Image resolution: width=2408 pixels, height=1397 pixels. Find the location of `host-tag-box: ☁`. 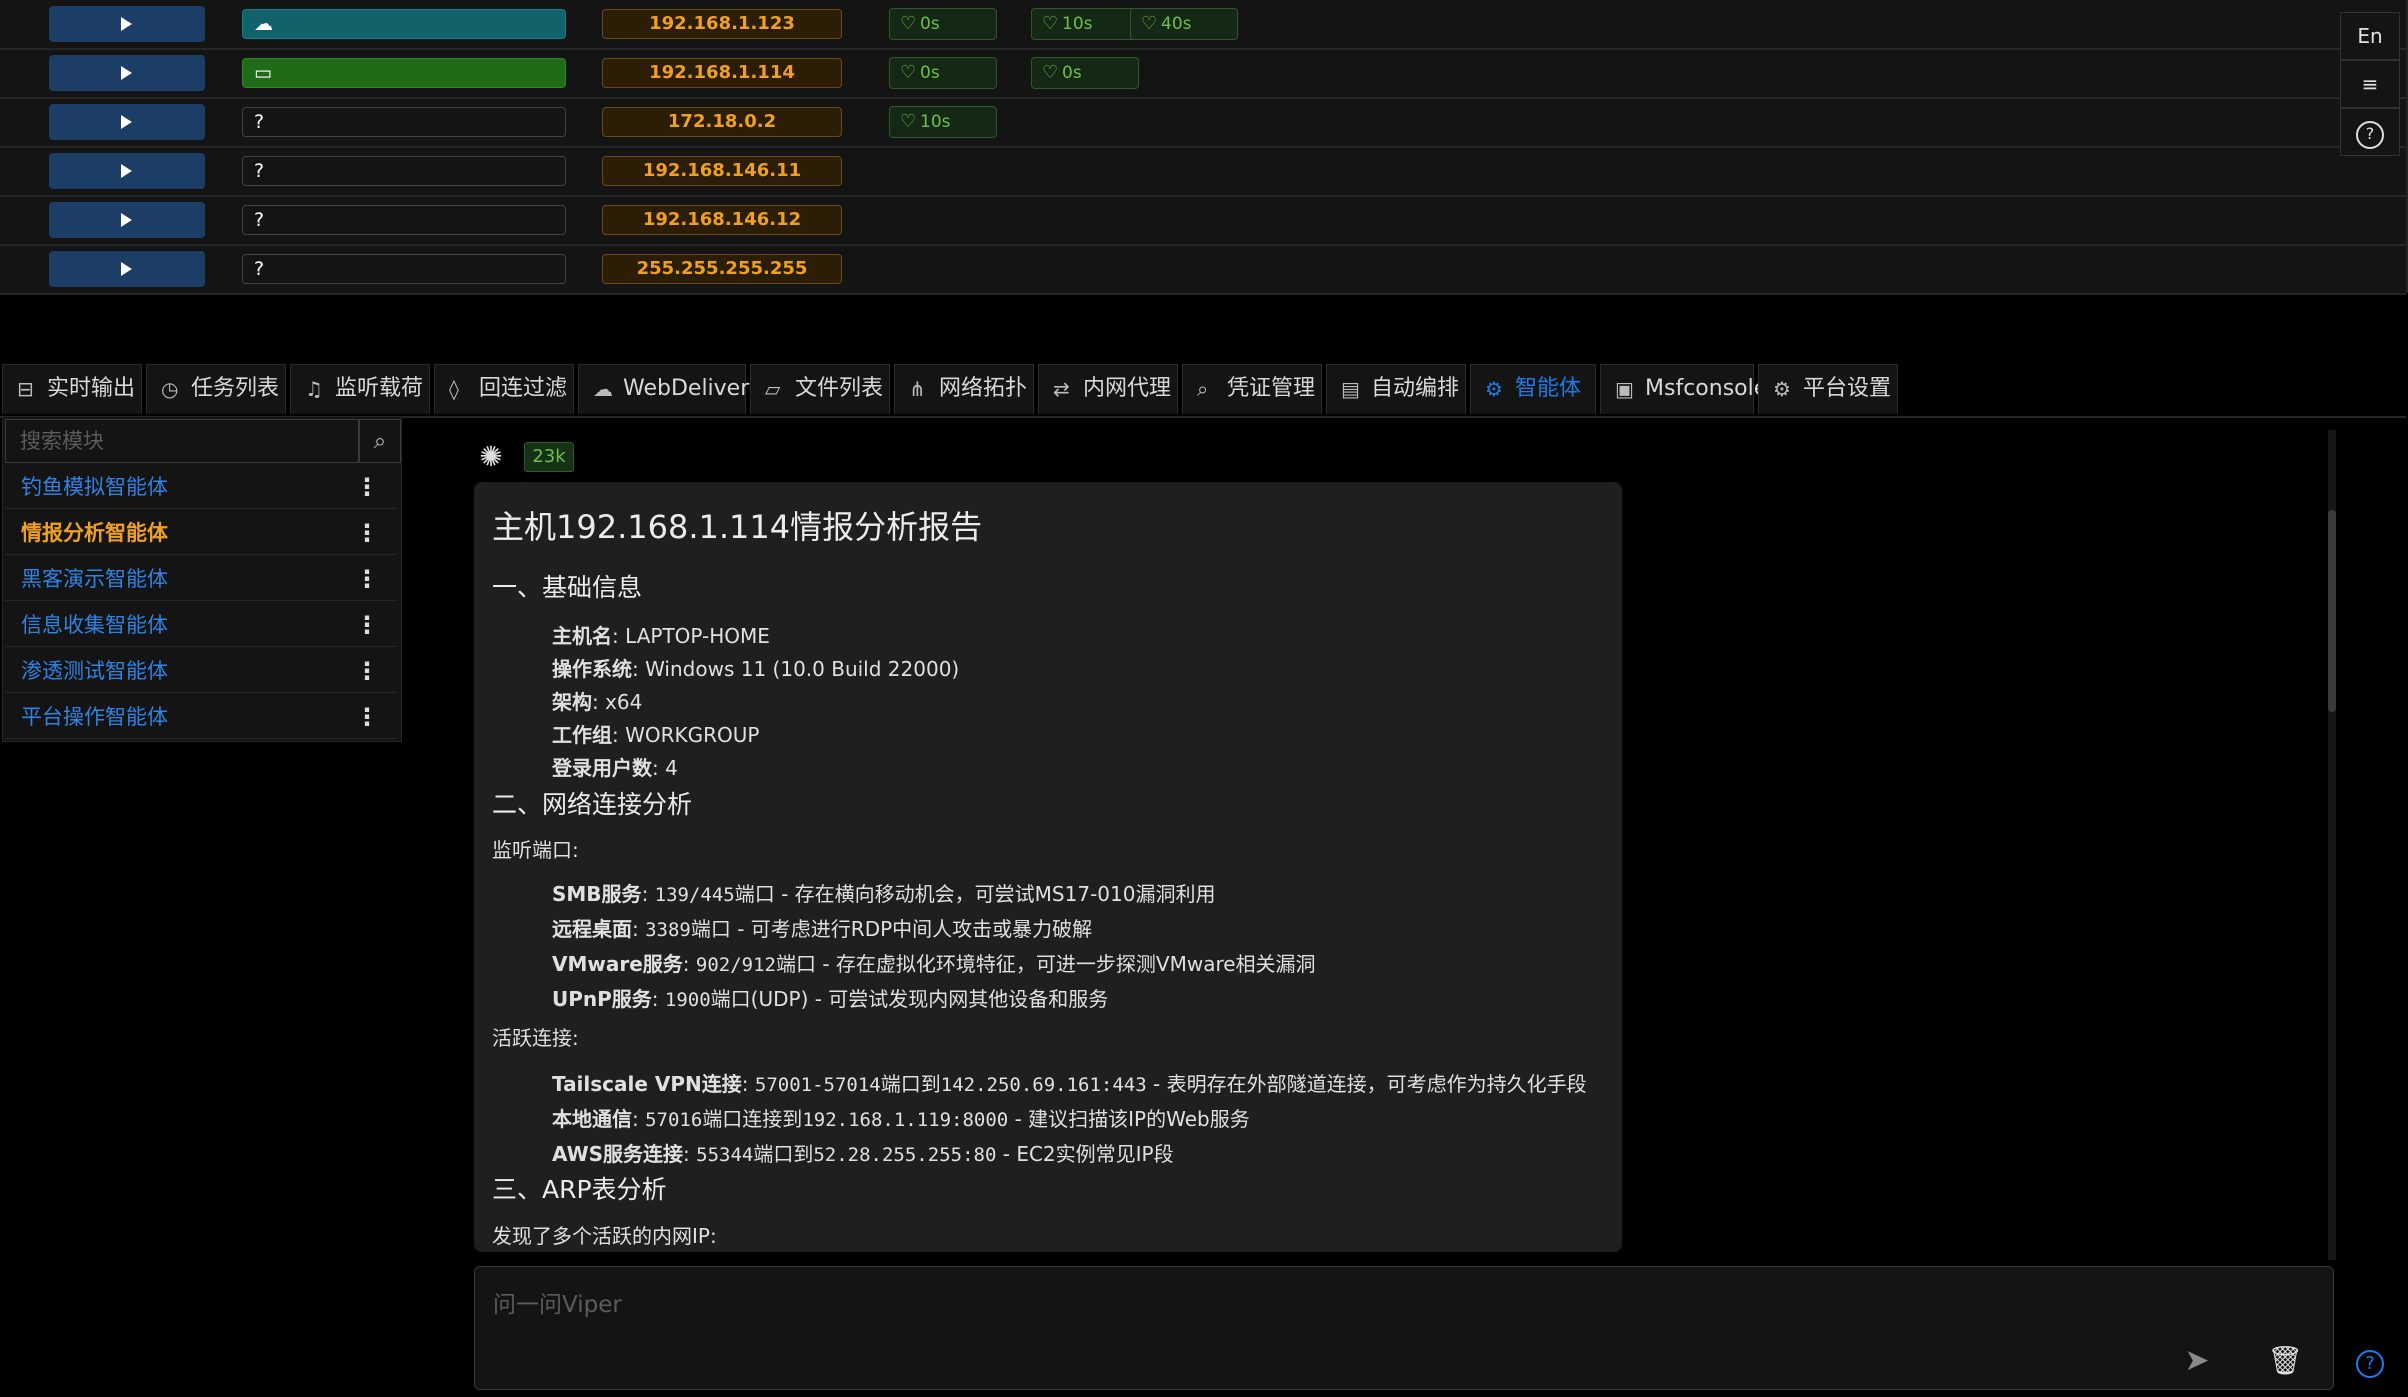

host-tag-box: ☁ is located at coordinates (404, 24).